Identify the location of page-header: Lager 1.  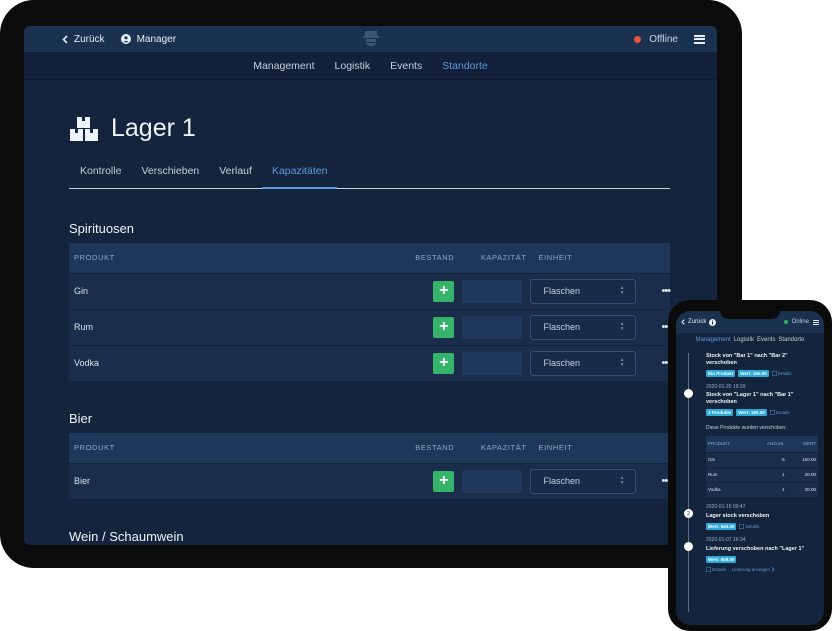
(369, 128).